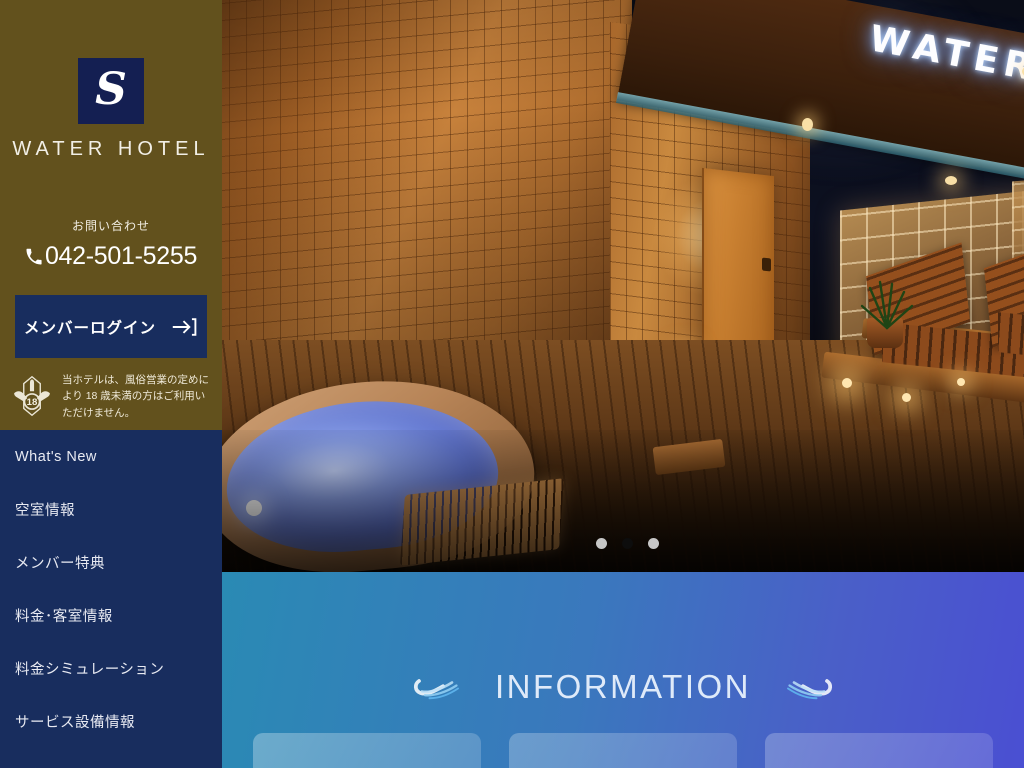 This screenshot has width=1024, height=768. What do you see at coordinates (89, 328) in the screenshot?
I see `member-login-label: メンバーログイン` at bounding box center [89, 328].